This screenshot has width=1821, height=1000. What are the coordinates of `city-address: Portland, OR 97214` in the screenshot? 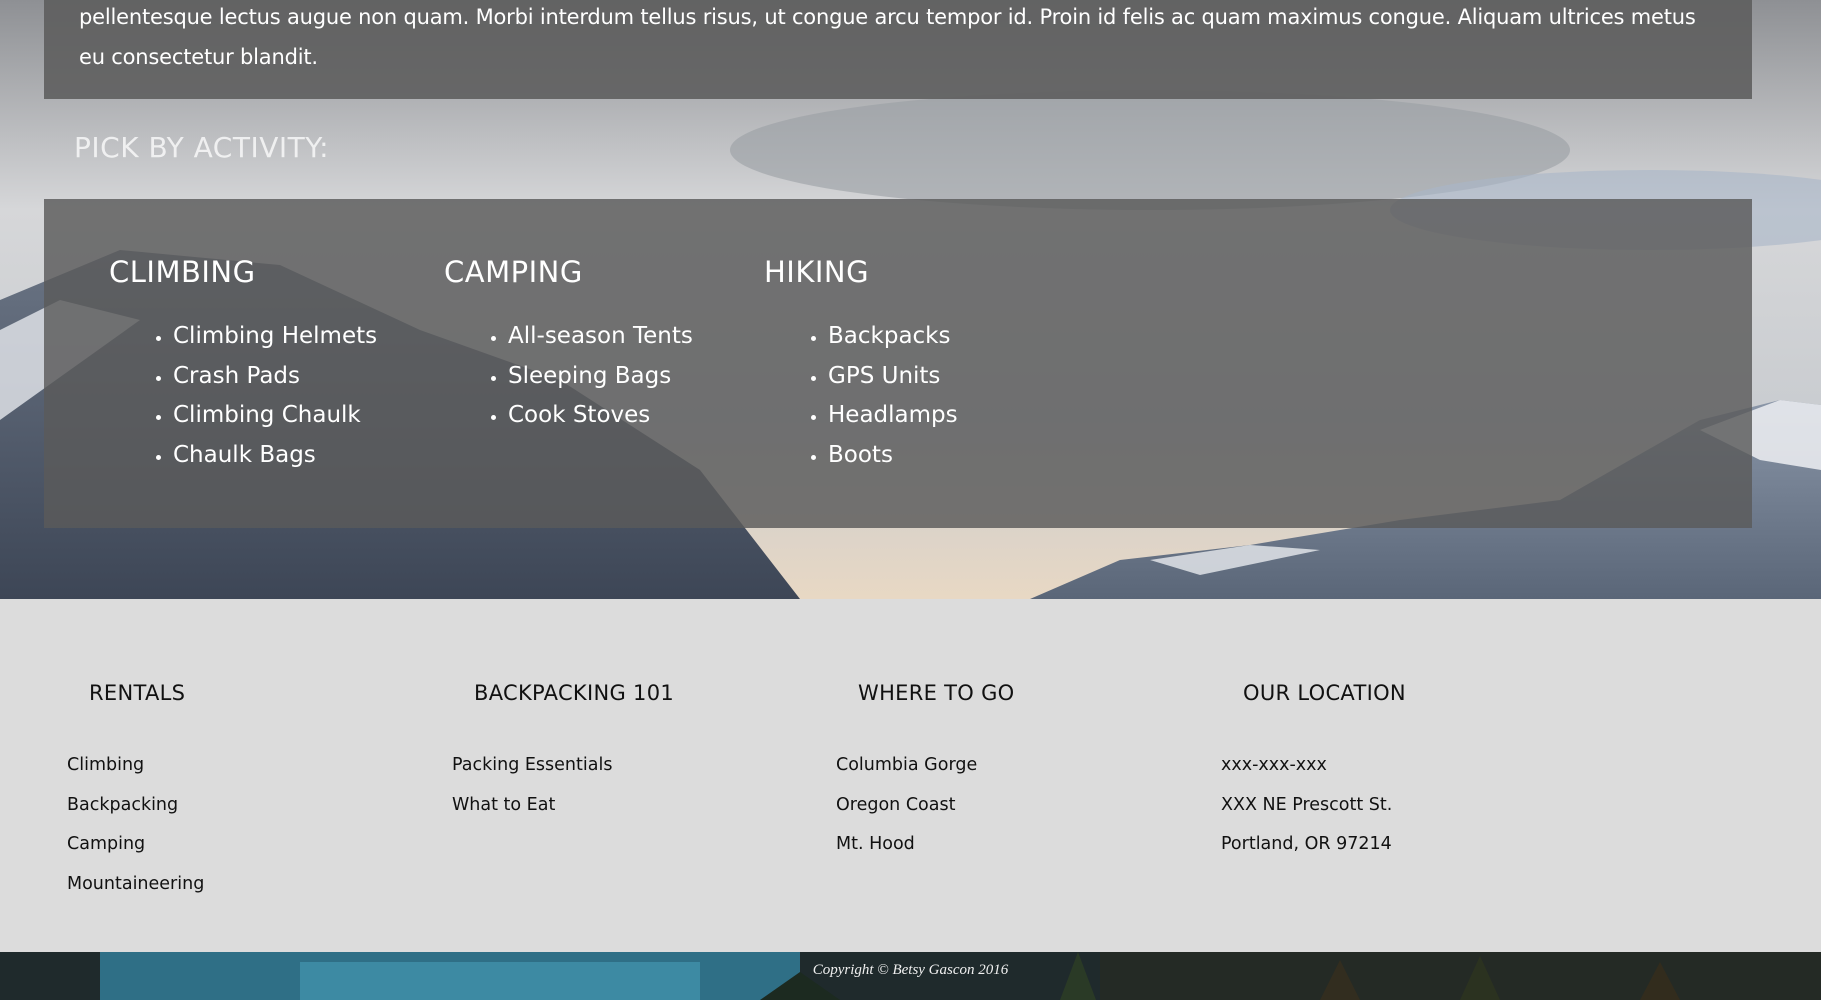 It's located at (1306, 844).